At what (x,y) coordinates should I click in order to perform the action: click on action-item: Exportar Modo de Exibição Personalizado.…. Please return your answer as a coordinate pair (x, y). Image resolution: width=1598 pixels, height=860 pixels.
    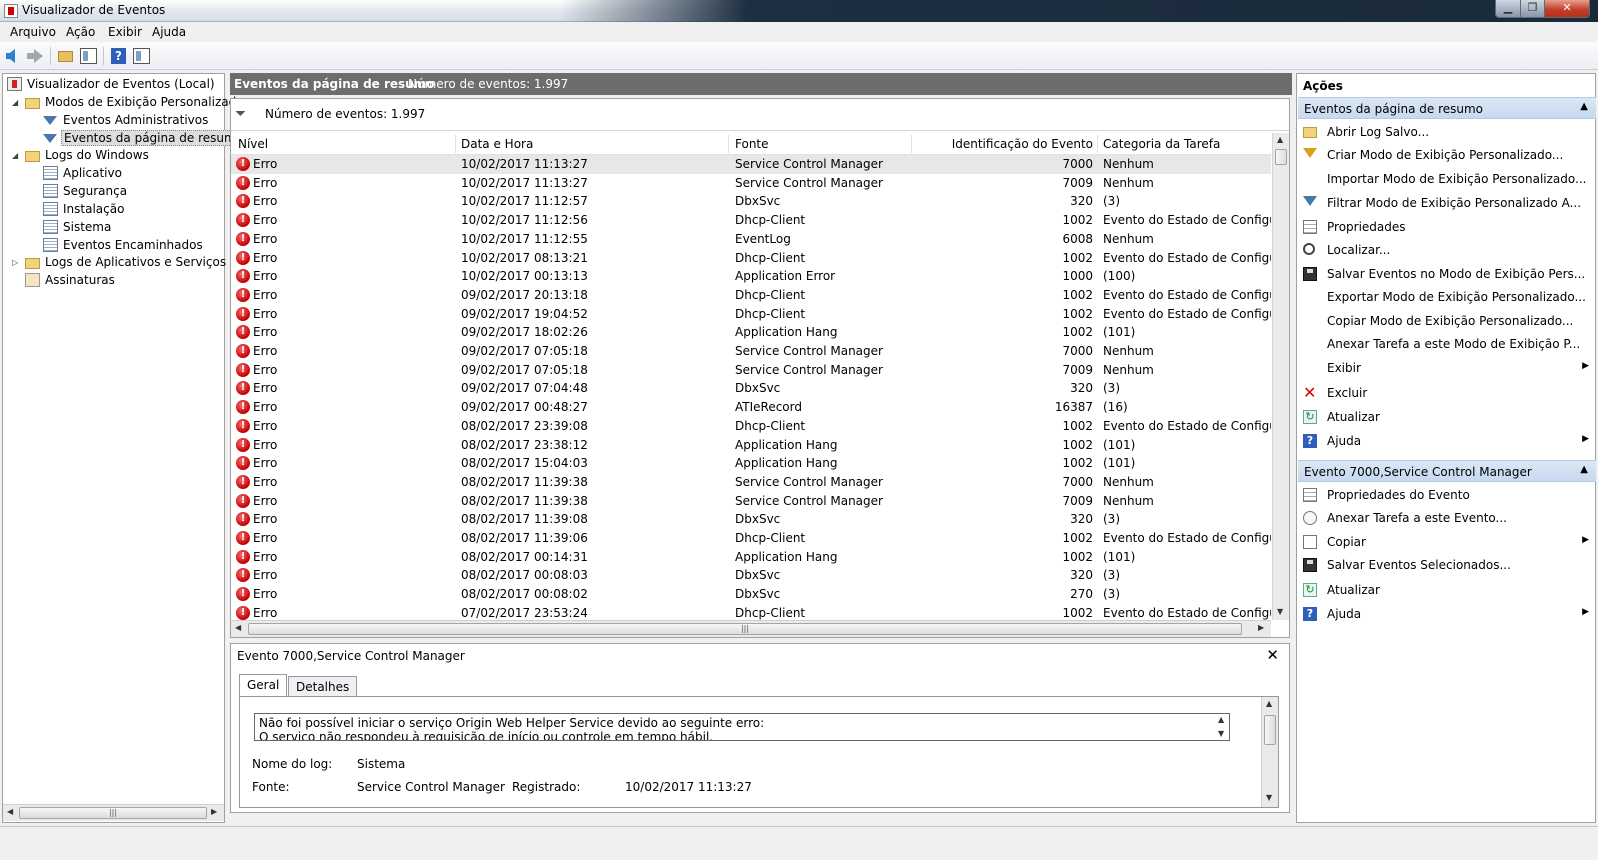
    Looking at the image, I should click on (1447, 297).